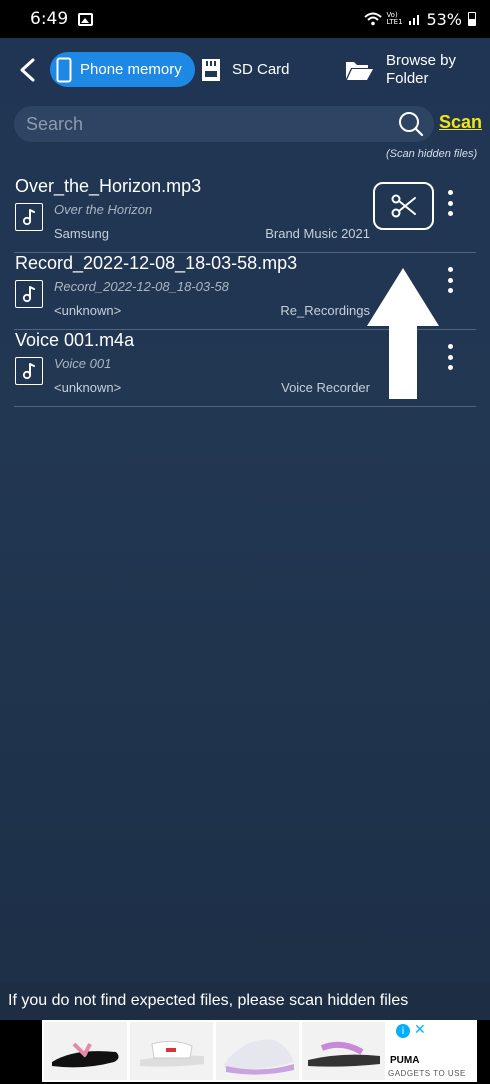 This screenshot has height=1084, width=490. Describe the element at coordinates (427, 1073) in the screenshot. I see `watermark: GADGETS TO USE` at that location.